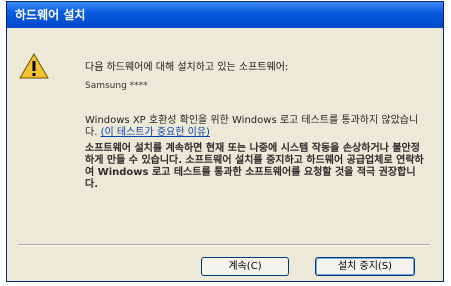 Image resolution: width=451 pixels, height=286 pixels. Describe the element at coordinates (365, 266) in the screenshot. I see `stop-install-button: 설치 중지(S)` at that location.